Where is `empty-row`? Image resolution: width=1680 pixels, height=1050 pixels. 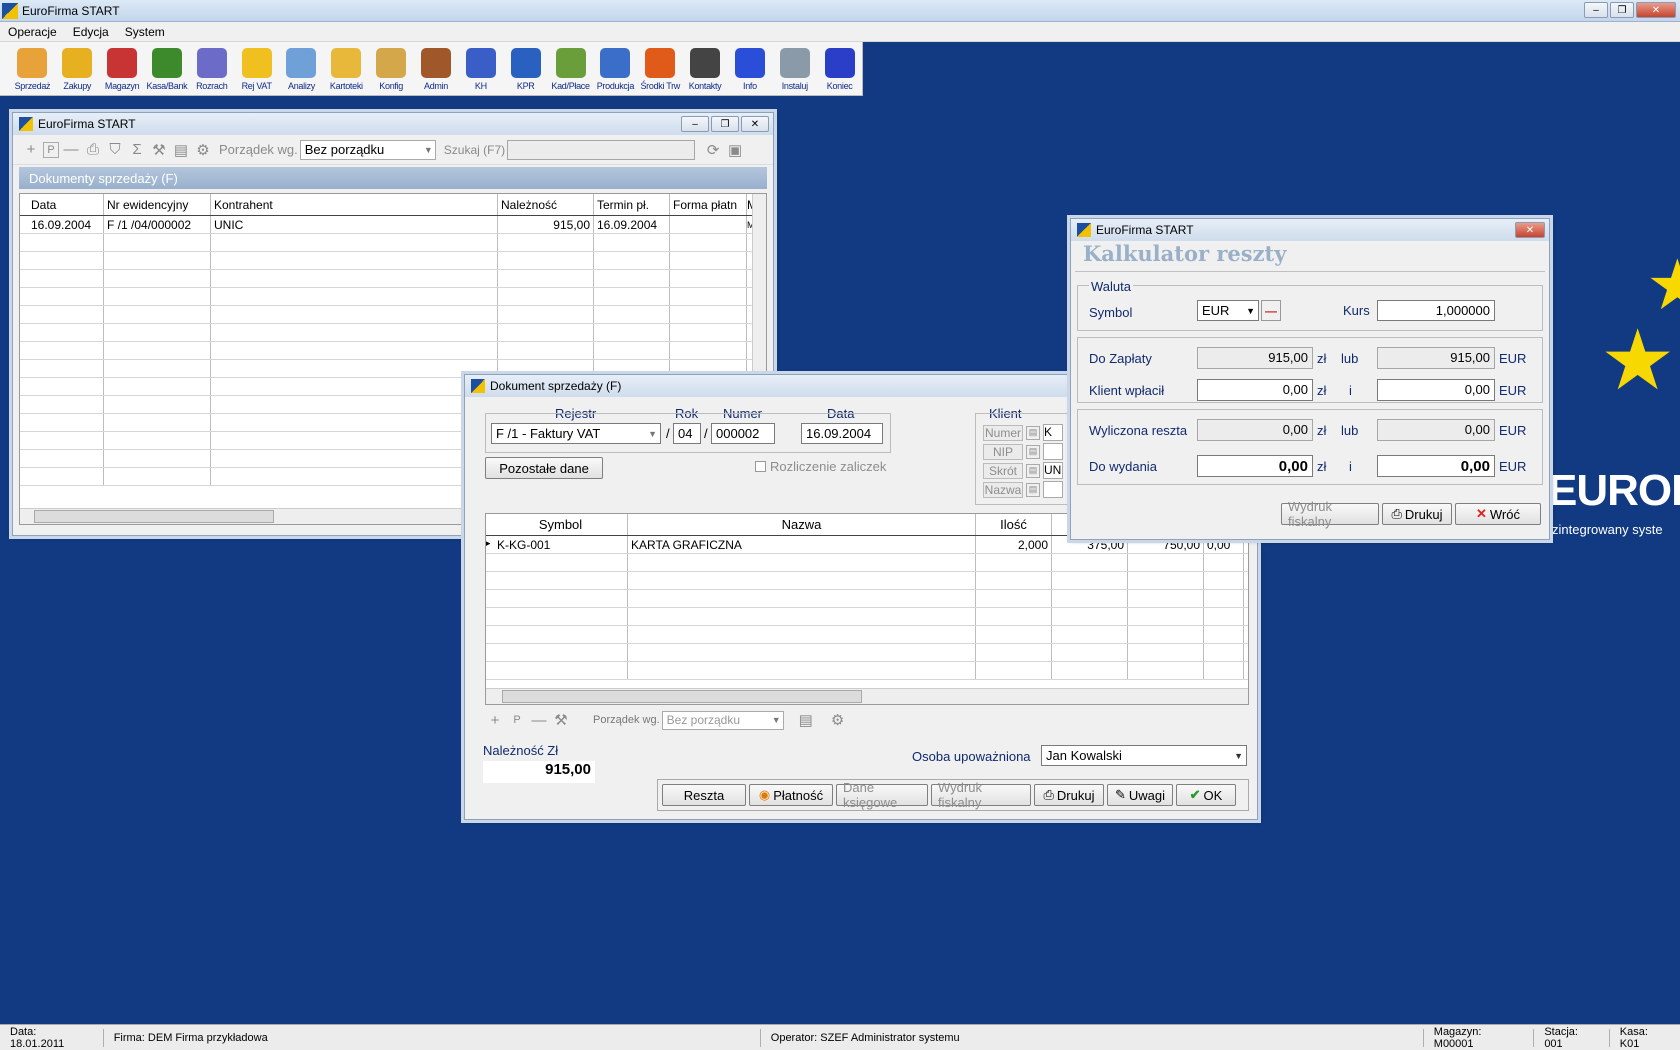
empty-row is located at coordinates (867, 653).